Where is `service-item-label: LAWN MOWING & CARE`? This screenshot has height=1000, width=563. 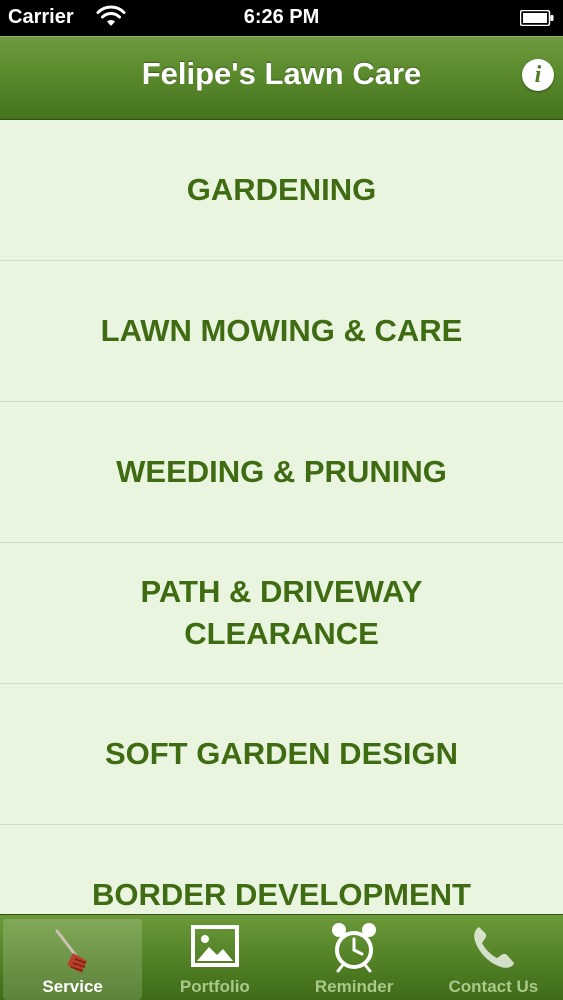
service-item-label: LAWN MOWING & CARE is located at coordinates (281, 330).